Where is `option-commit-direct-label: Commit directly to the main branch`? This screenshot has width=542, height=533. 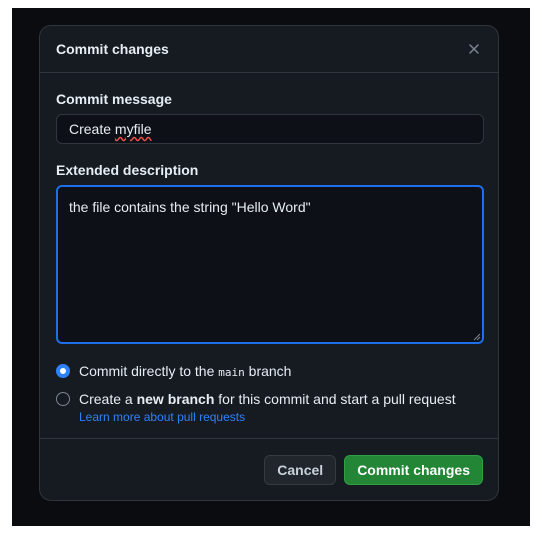
option-commit-direct-label: Commit directly to the main branch is located at coordinates (185, 371).